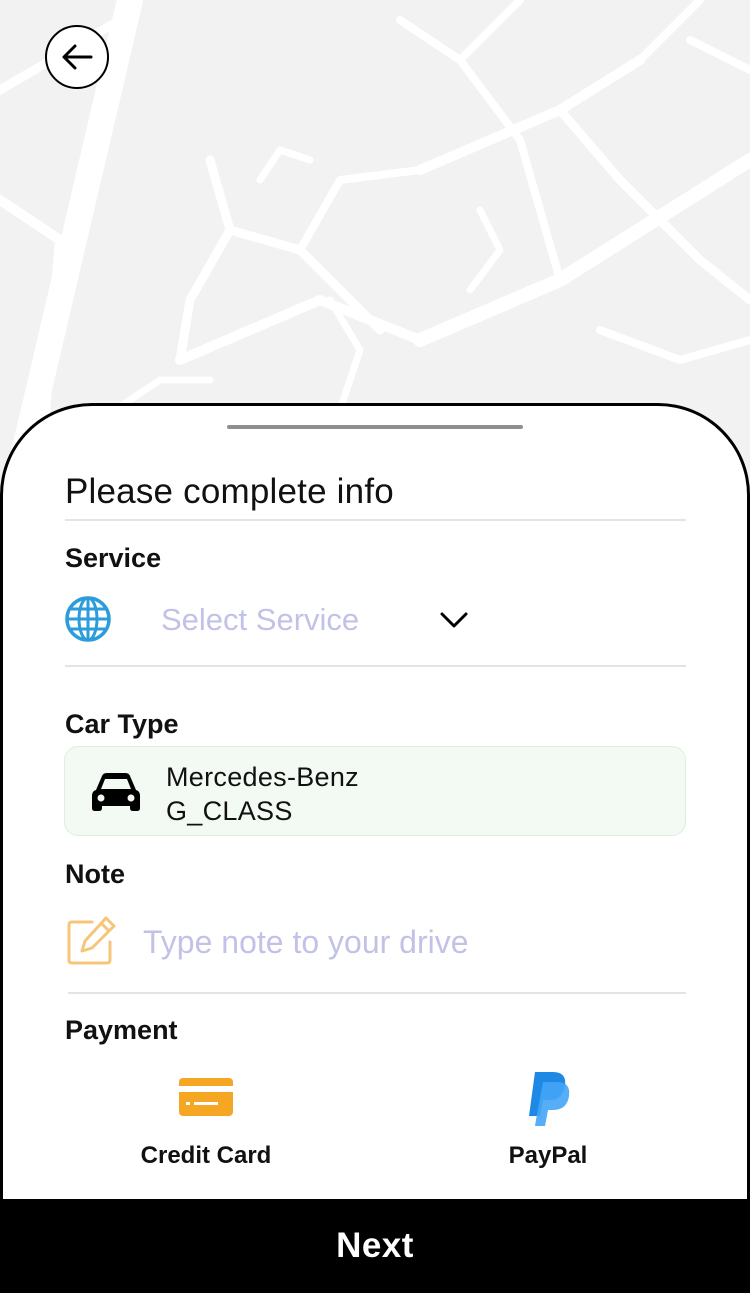  Describe the element at coordinates (88, 619) in the screenshot. I see `globe-icon` at that location.